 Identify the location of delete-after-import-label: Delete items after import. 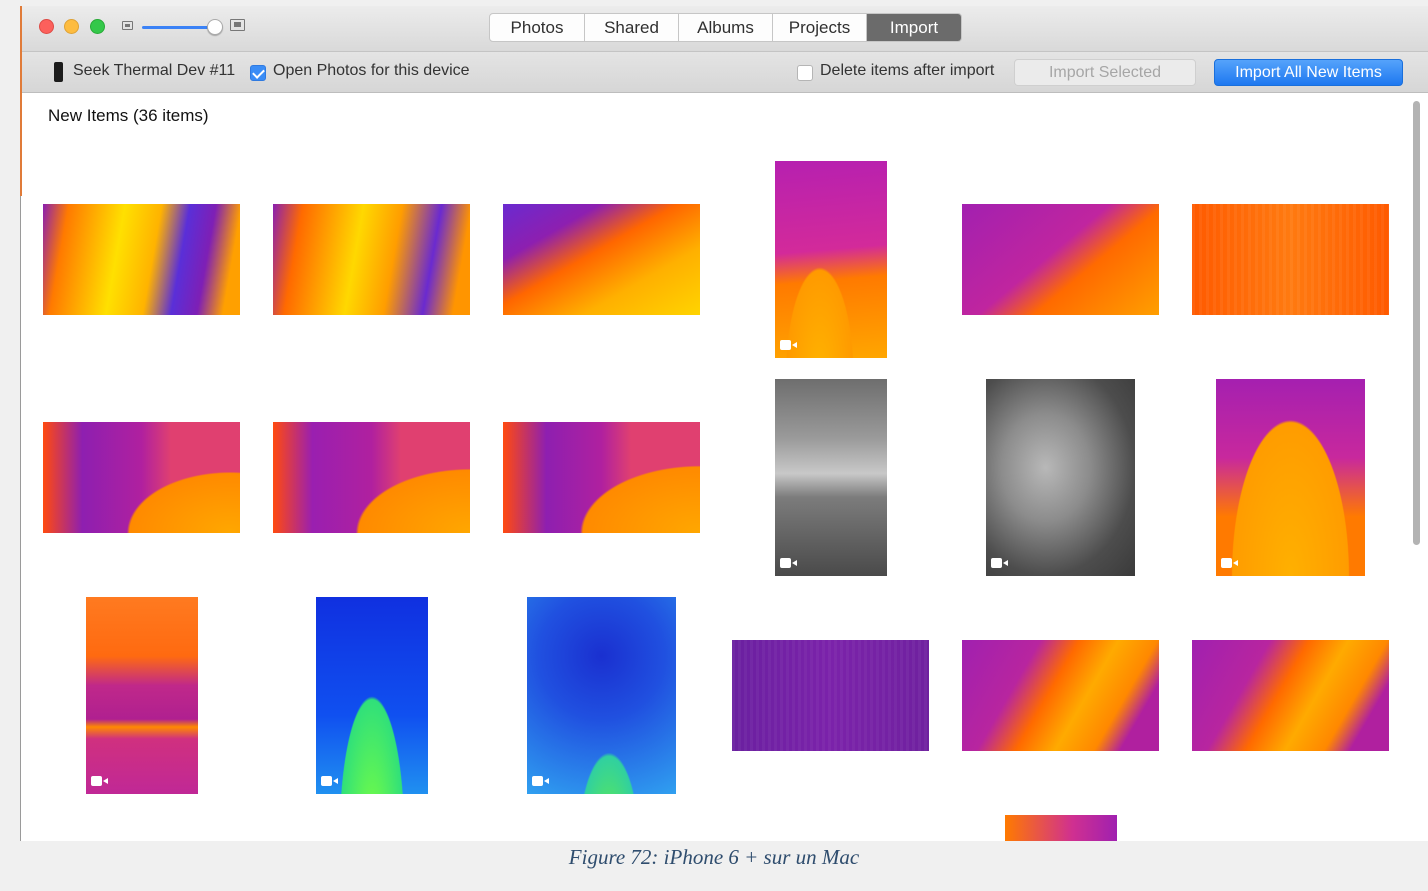
(907, 71).